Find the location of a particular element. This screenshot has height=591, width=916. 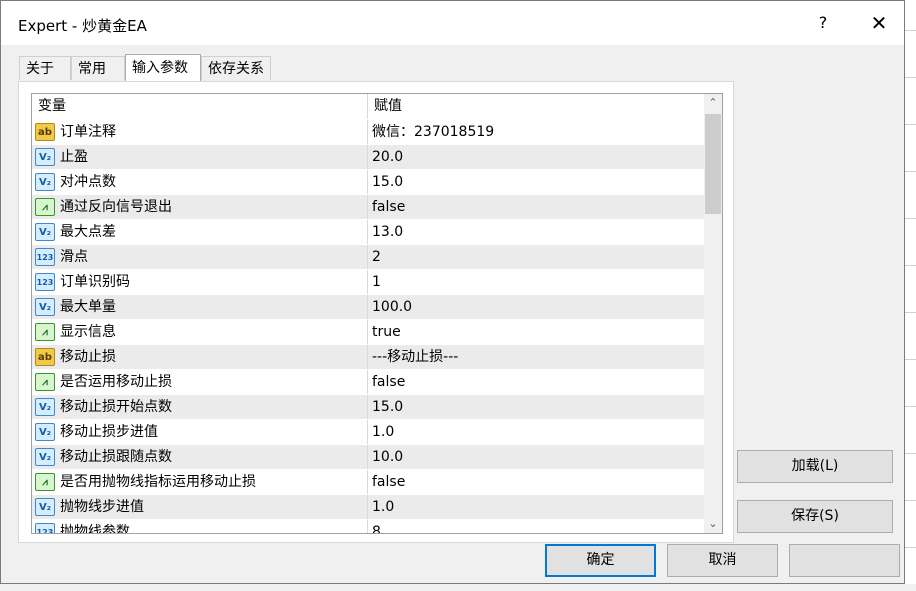

scroll-down-arrow-icon: ⌄ is located at coordinates (713, 524).